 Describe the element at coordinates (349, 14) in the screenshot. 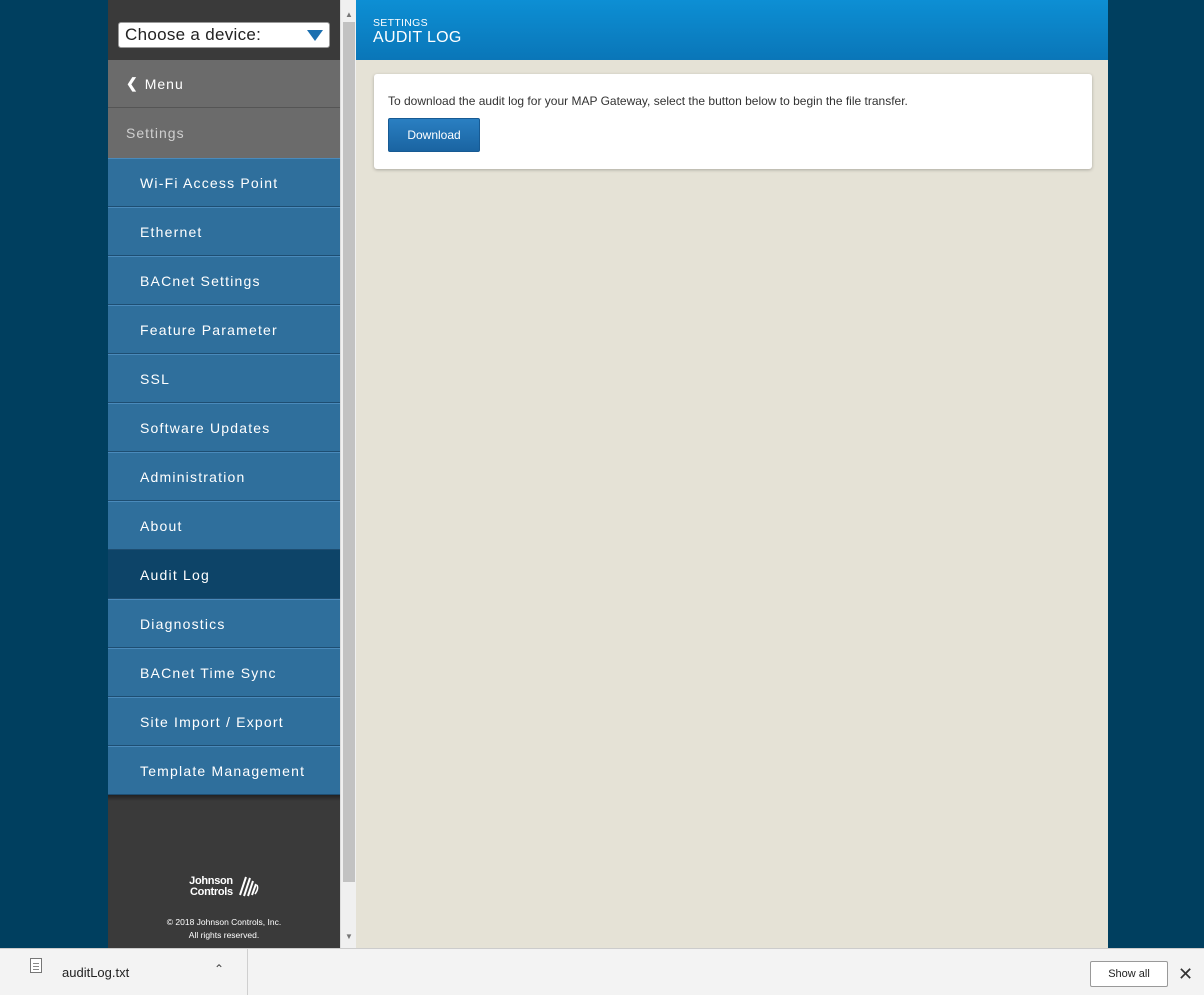

I see `scroll-up-arrow-icon: ▲` at that location.